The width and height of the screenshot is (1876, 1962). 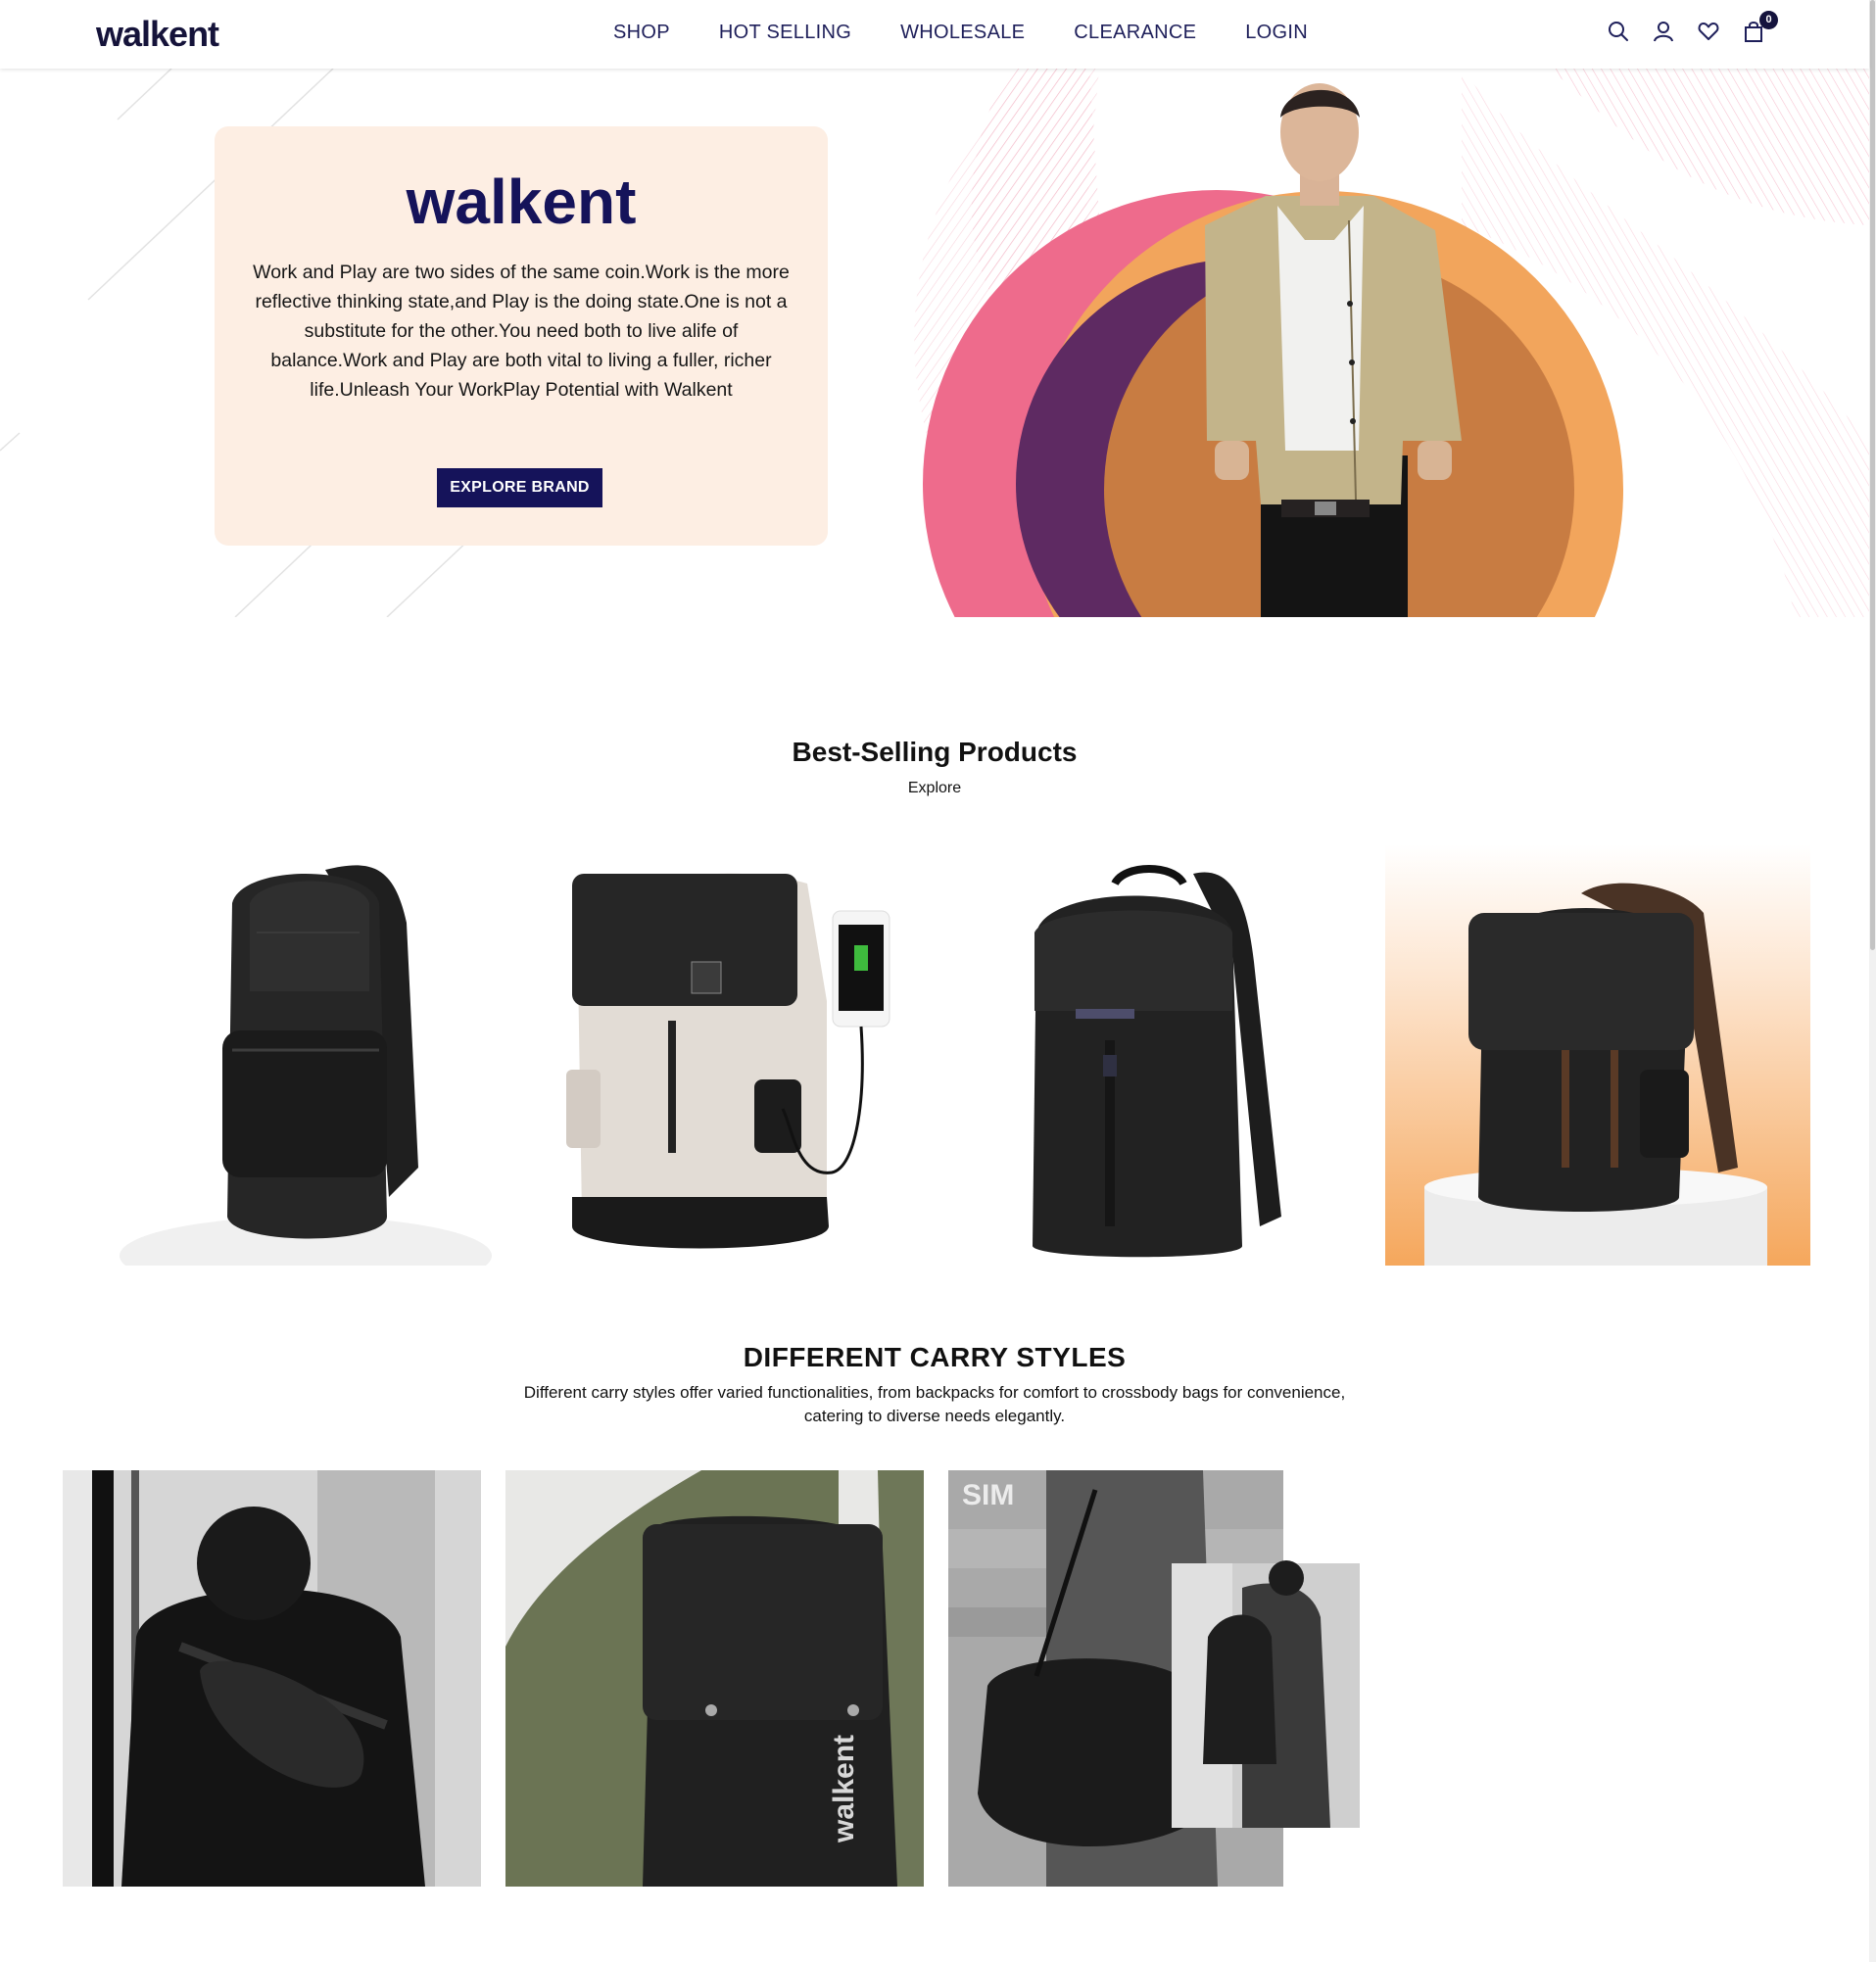 I want to click on sign-text: SIM, so click(x=988, y=1495).